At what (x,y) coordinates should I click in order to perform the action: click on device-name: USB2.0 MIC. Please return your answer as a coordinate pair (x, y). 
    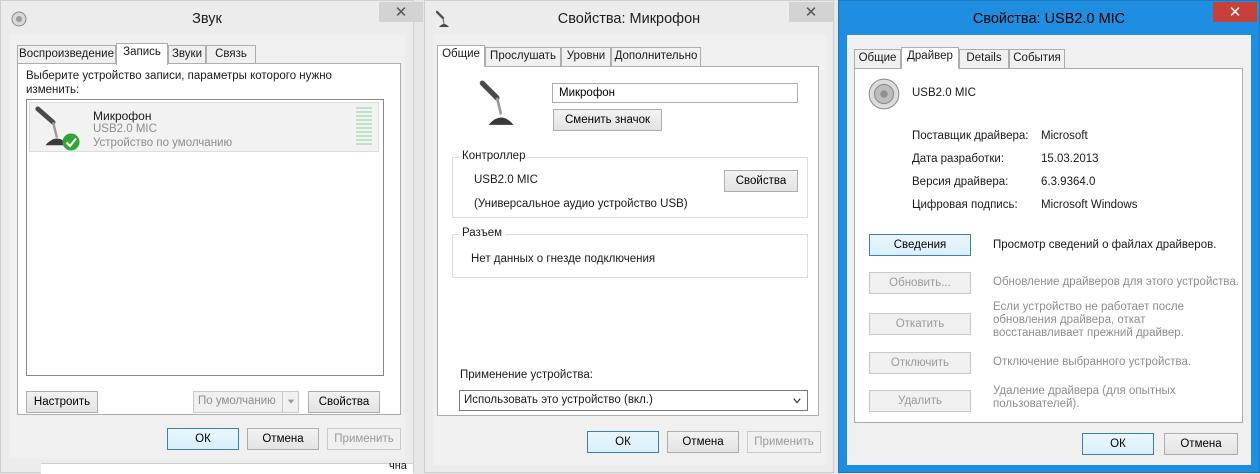
    Looking at the image, I should click on (944, 93).